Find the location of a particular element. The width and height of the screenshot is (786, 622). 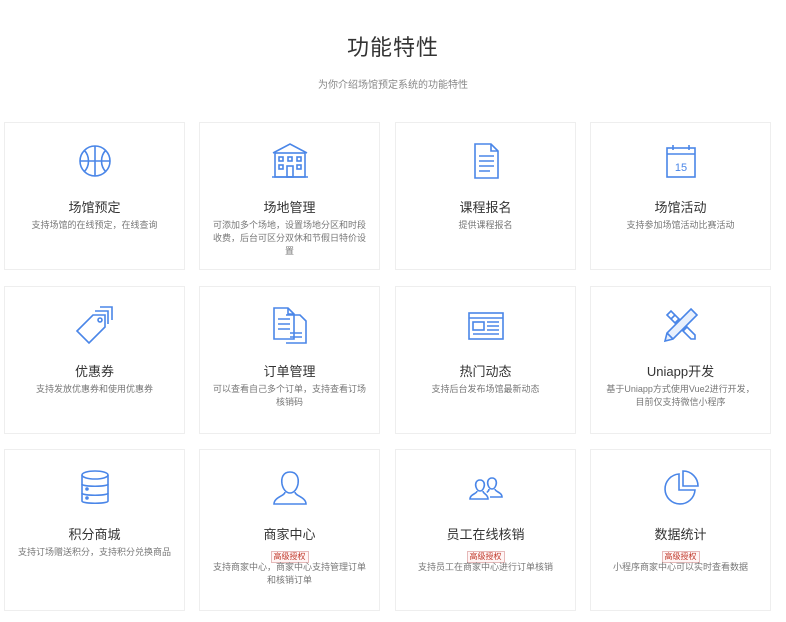

feature-title: 场馆预定 is located at coordinates (94, 207).